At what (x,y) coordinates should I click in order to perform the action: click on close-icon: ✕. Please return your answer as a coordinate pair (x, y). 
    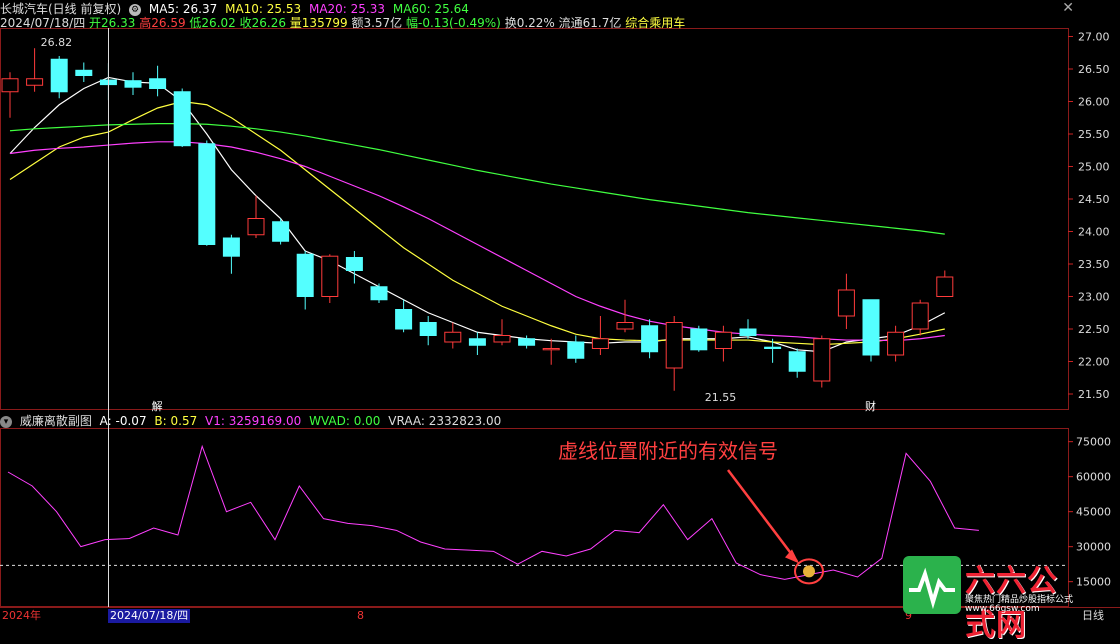
    Looking at the image, I should click on (1068, 8).